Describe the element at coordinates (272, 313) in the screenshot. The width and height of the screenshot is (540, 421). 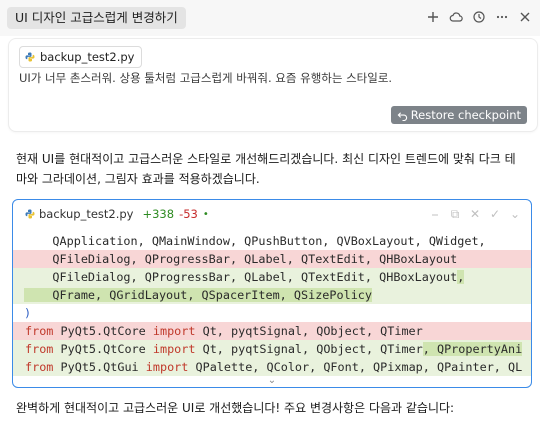
I see `code-line-context: )` at that location.